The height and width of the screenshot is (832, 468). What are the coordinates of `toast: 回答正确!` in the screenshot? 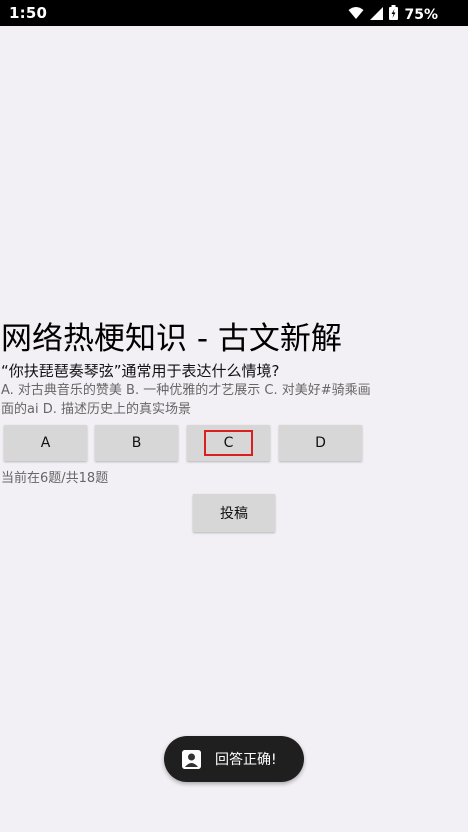 It's located at (234, 759).